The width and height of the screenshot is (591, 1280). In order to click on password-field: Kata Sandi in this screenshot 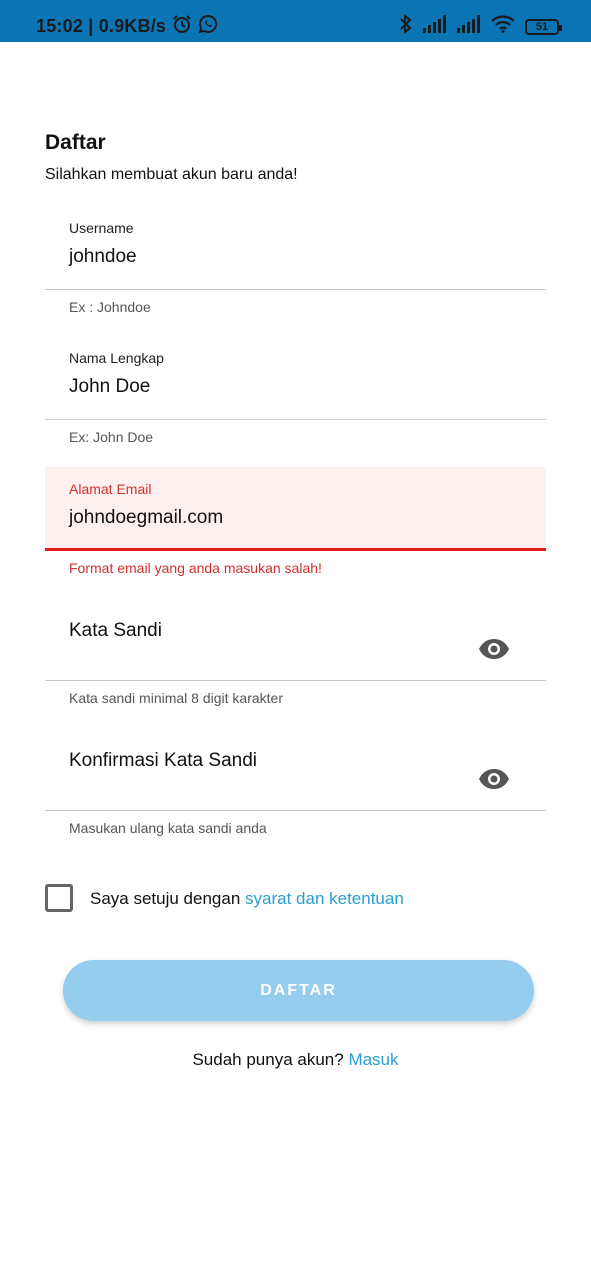, I will do `click(295, 639)`.